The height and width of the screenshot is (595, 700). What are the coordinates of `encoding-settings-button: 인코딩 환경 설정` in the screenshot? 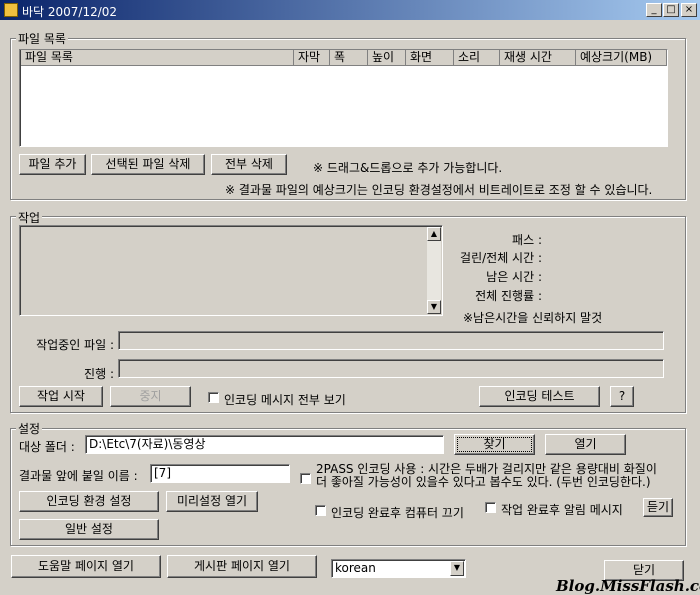 It's located at (89, 501).